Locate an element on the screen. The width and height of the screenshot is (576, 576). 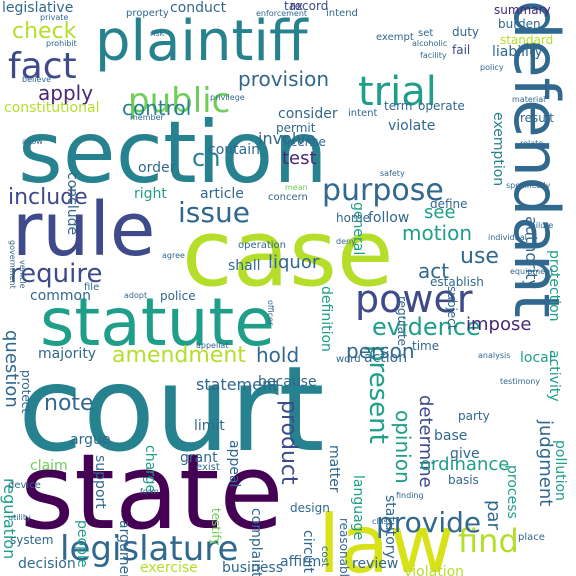
cloud-word-language: language is located at coordinates (358, 507).